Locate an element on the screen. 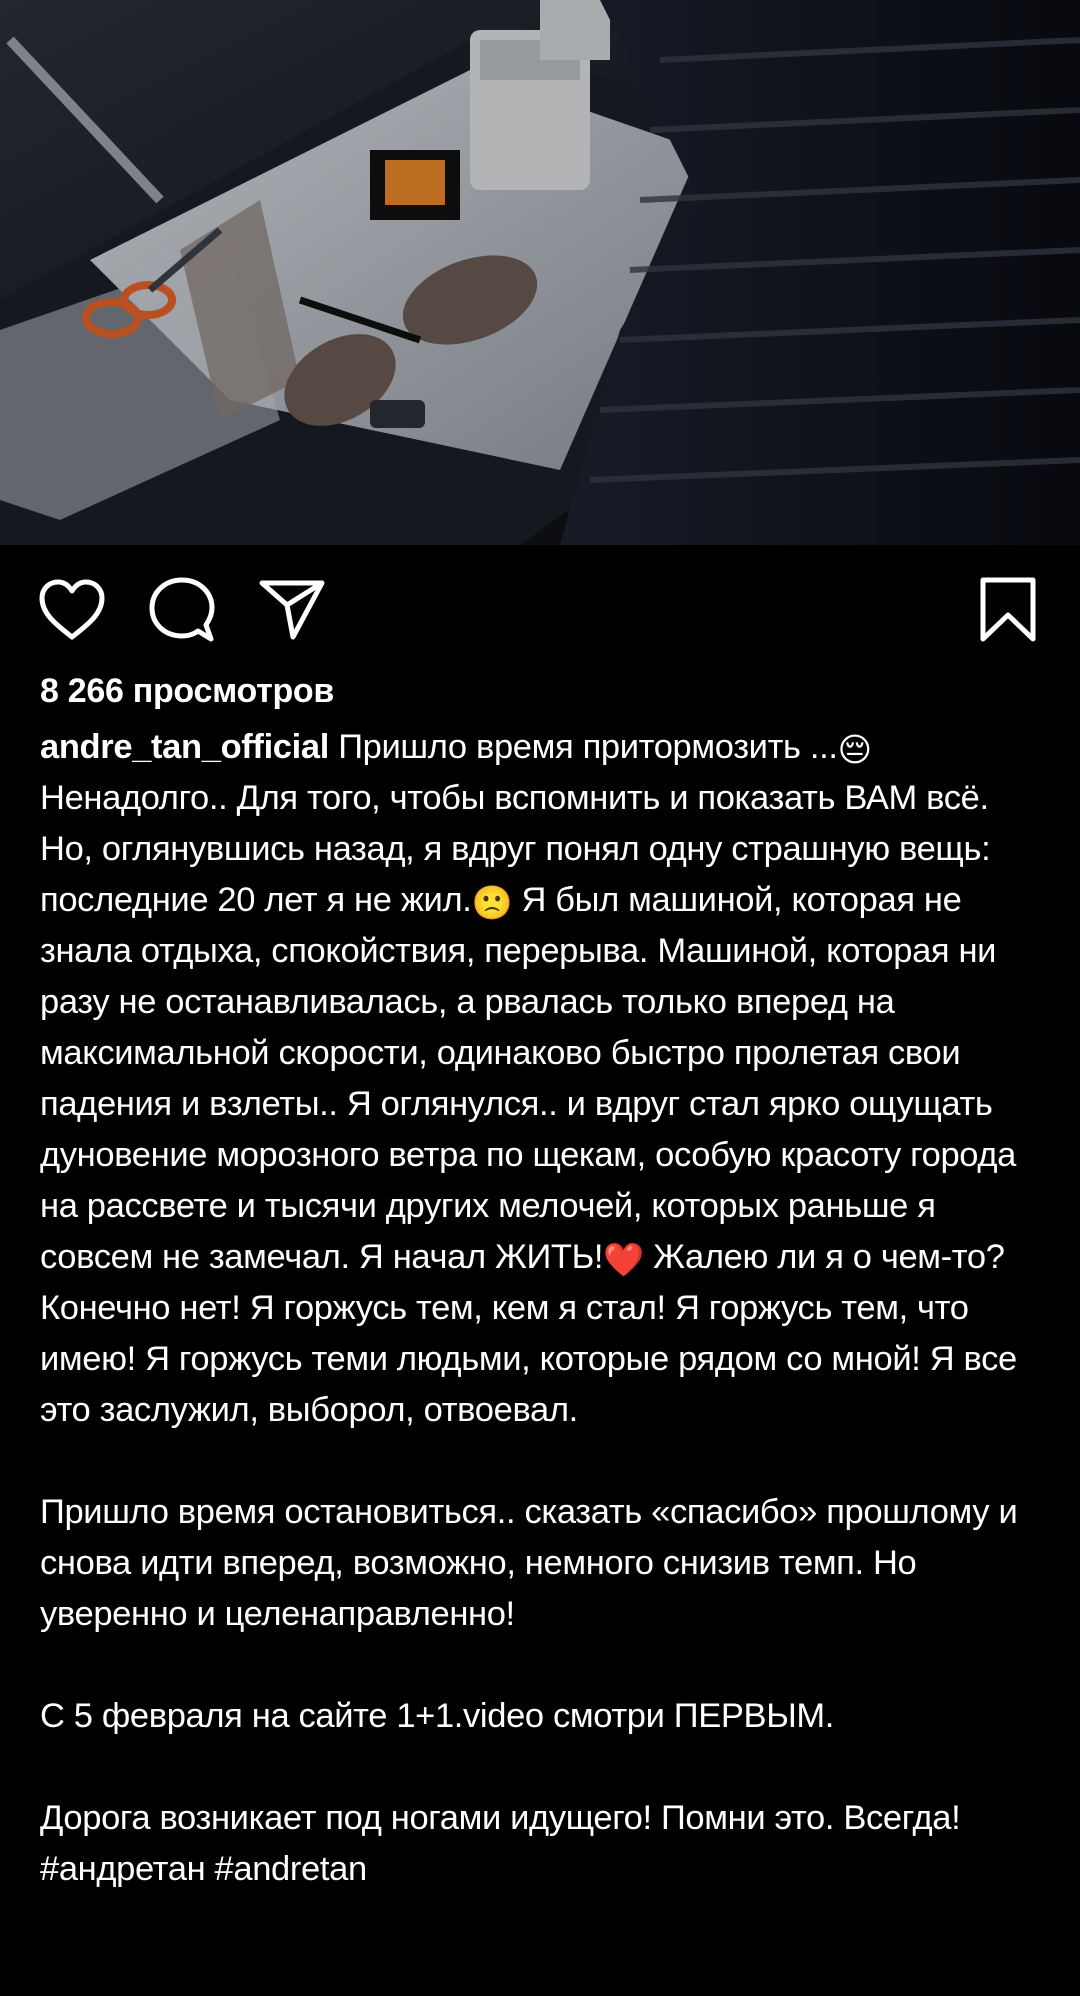 The image size is (1080, 1996). bookmark-outline-icon is located at coordinates (1008, 609).